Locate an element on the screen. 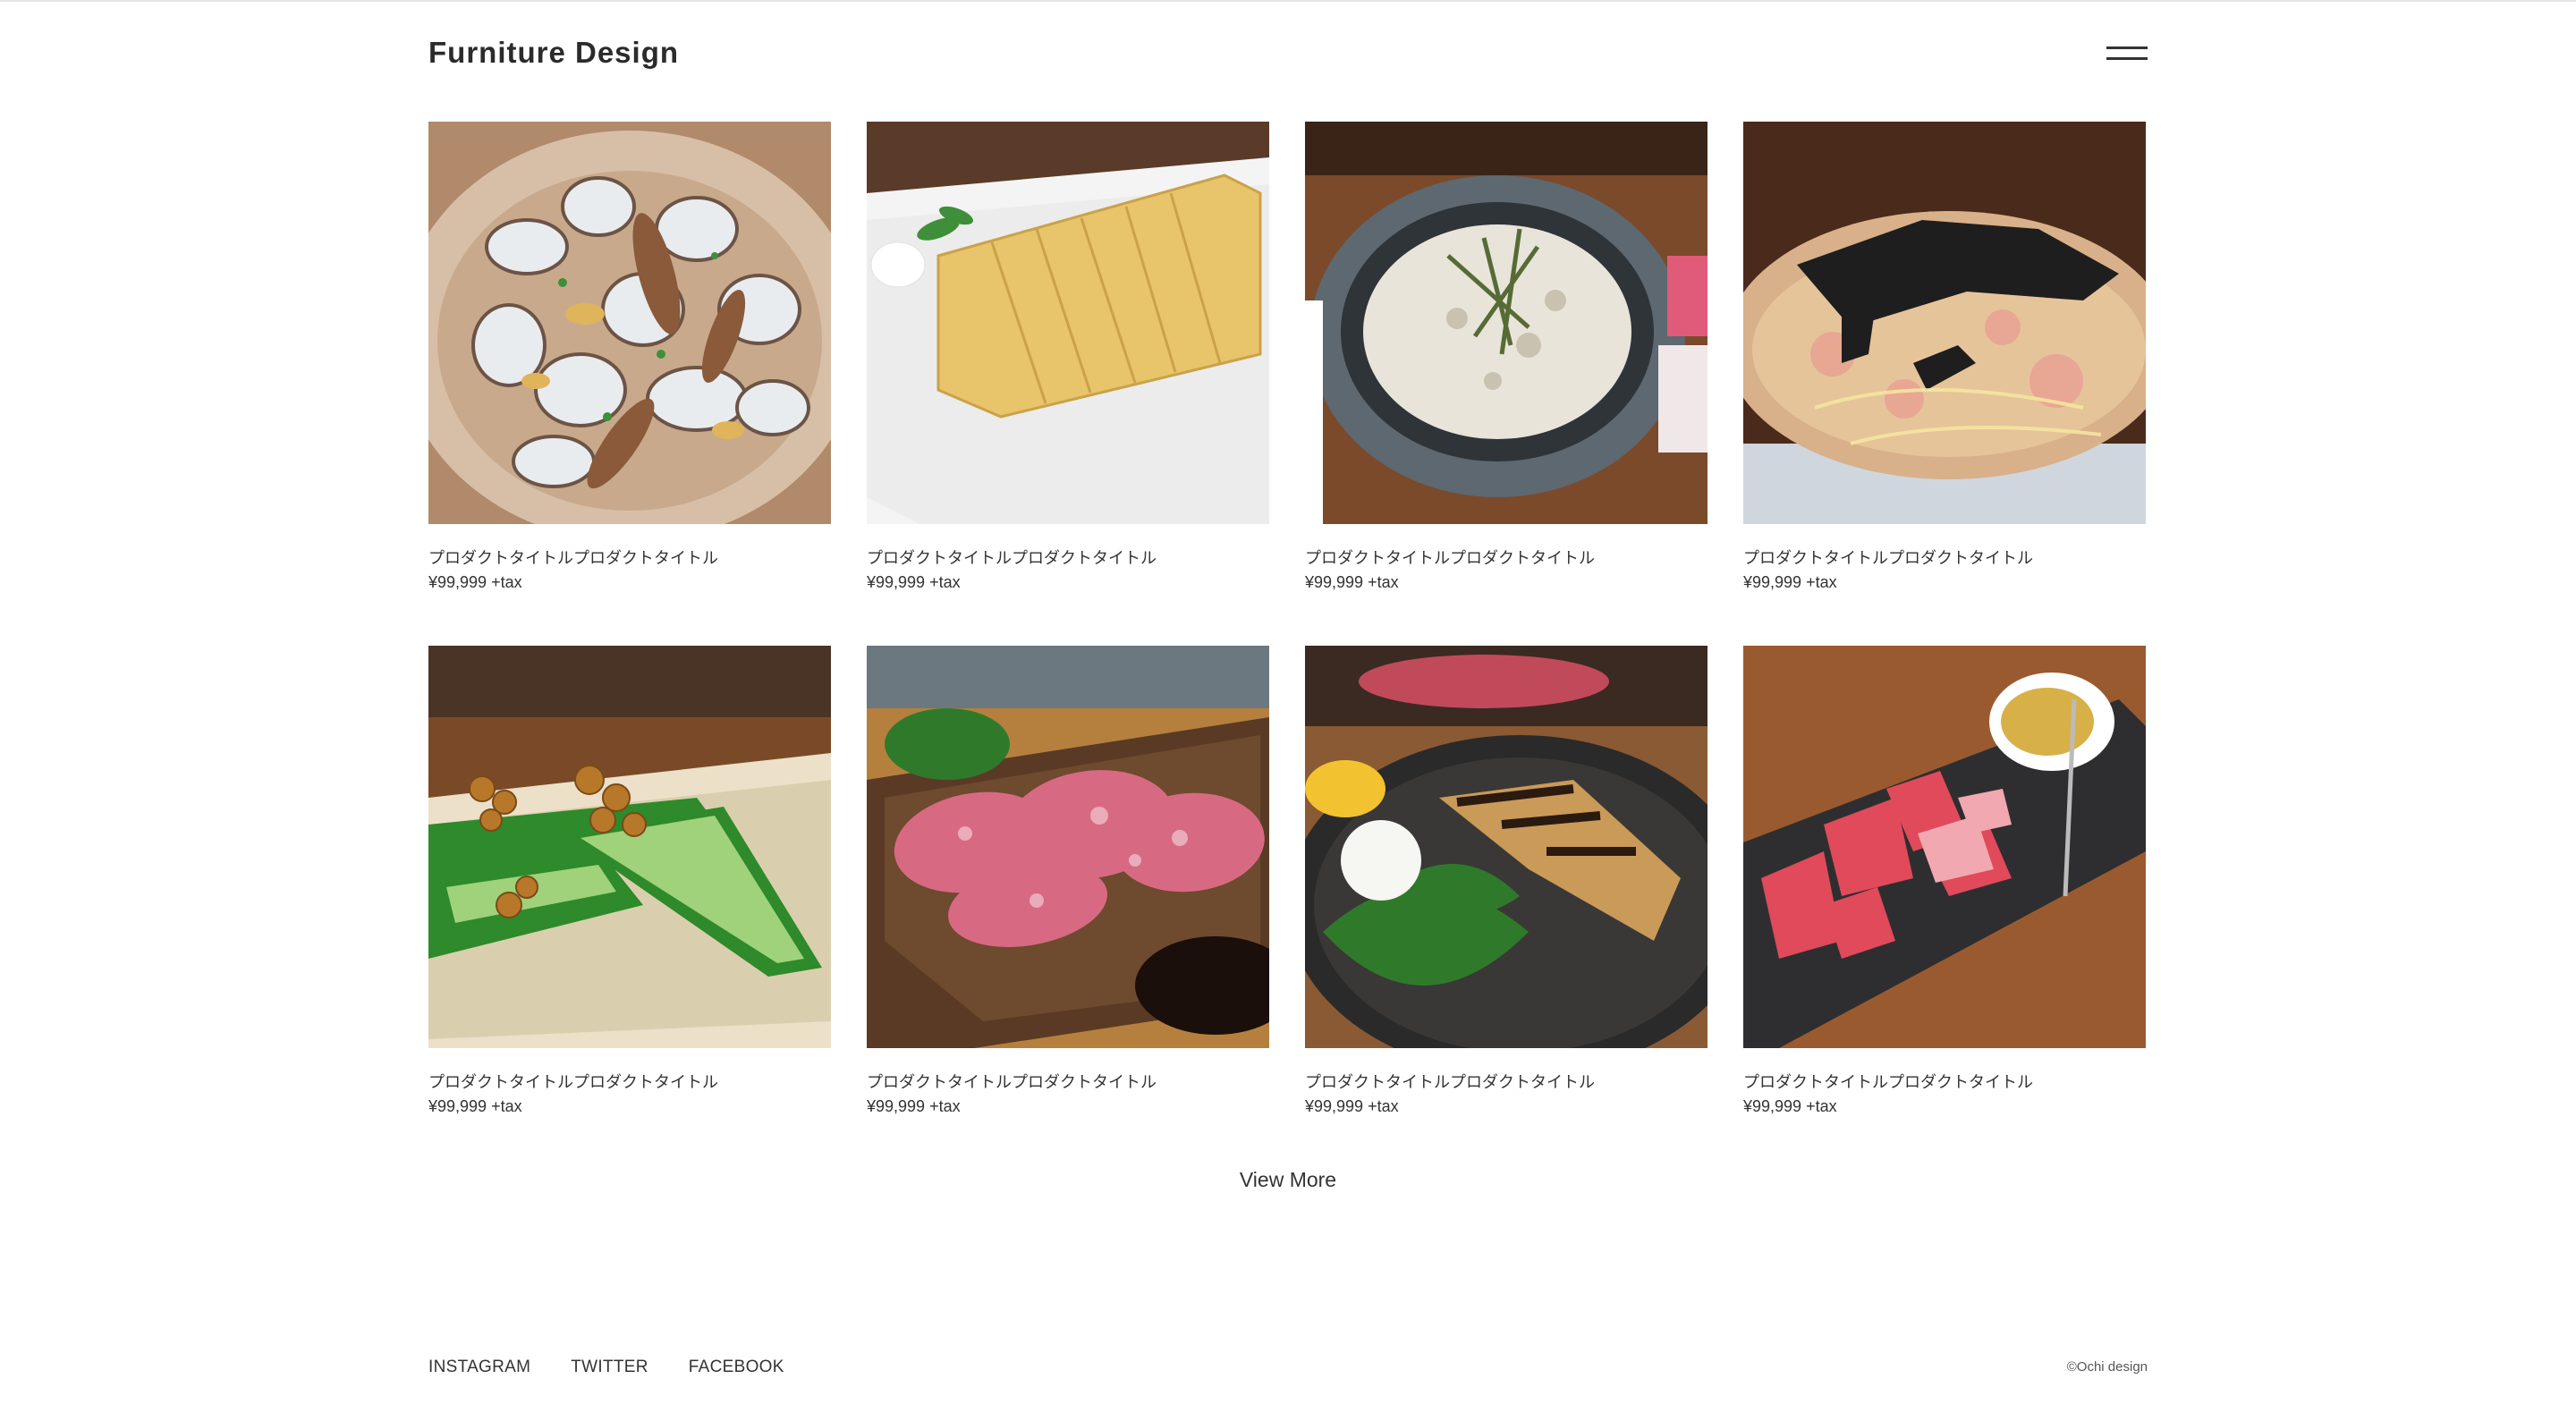 Image resolution: width=2576 pixels, height=1413 pixels. product-image-okonomiyaki is located at coordinates (1944, 323).